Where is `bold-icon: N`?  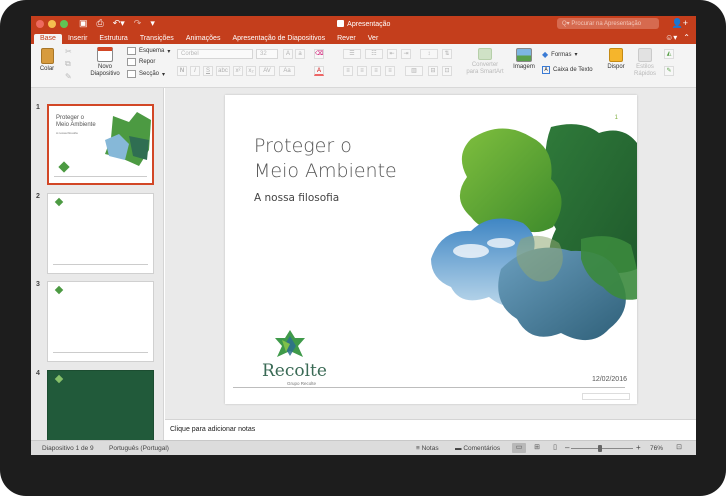
bold-icon: N is located at coordinates (182, 71).